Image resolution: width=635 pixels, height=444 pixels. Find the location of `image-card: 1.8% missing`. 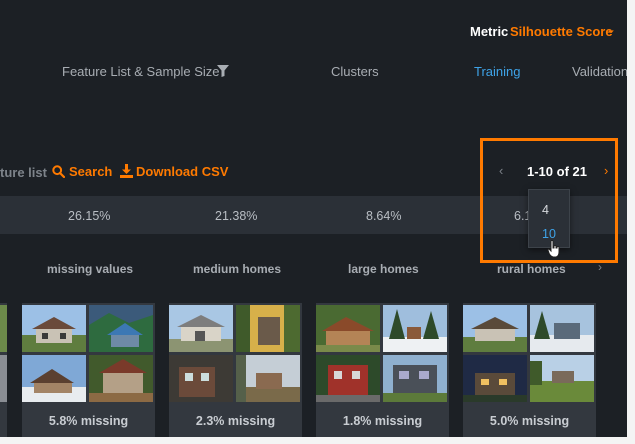

image-card: 1.8% missing is located at coordinates (382, 370).